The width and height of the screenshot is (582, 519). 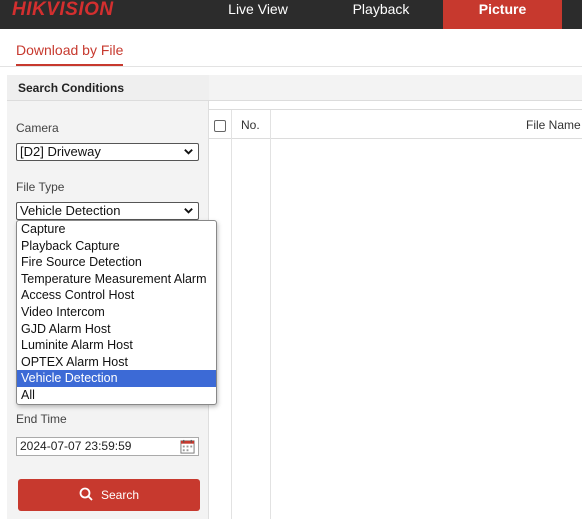 I want to click on search-icon, so click(x=86, y=494).